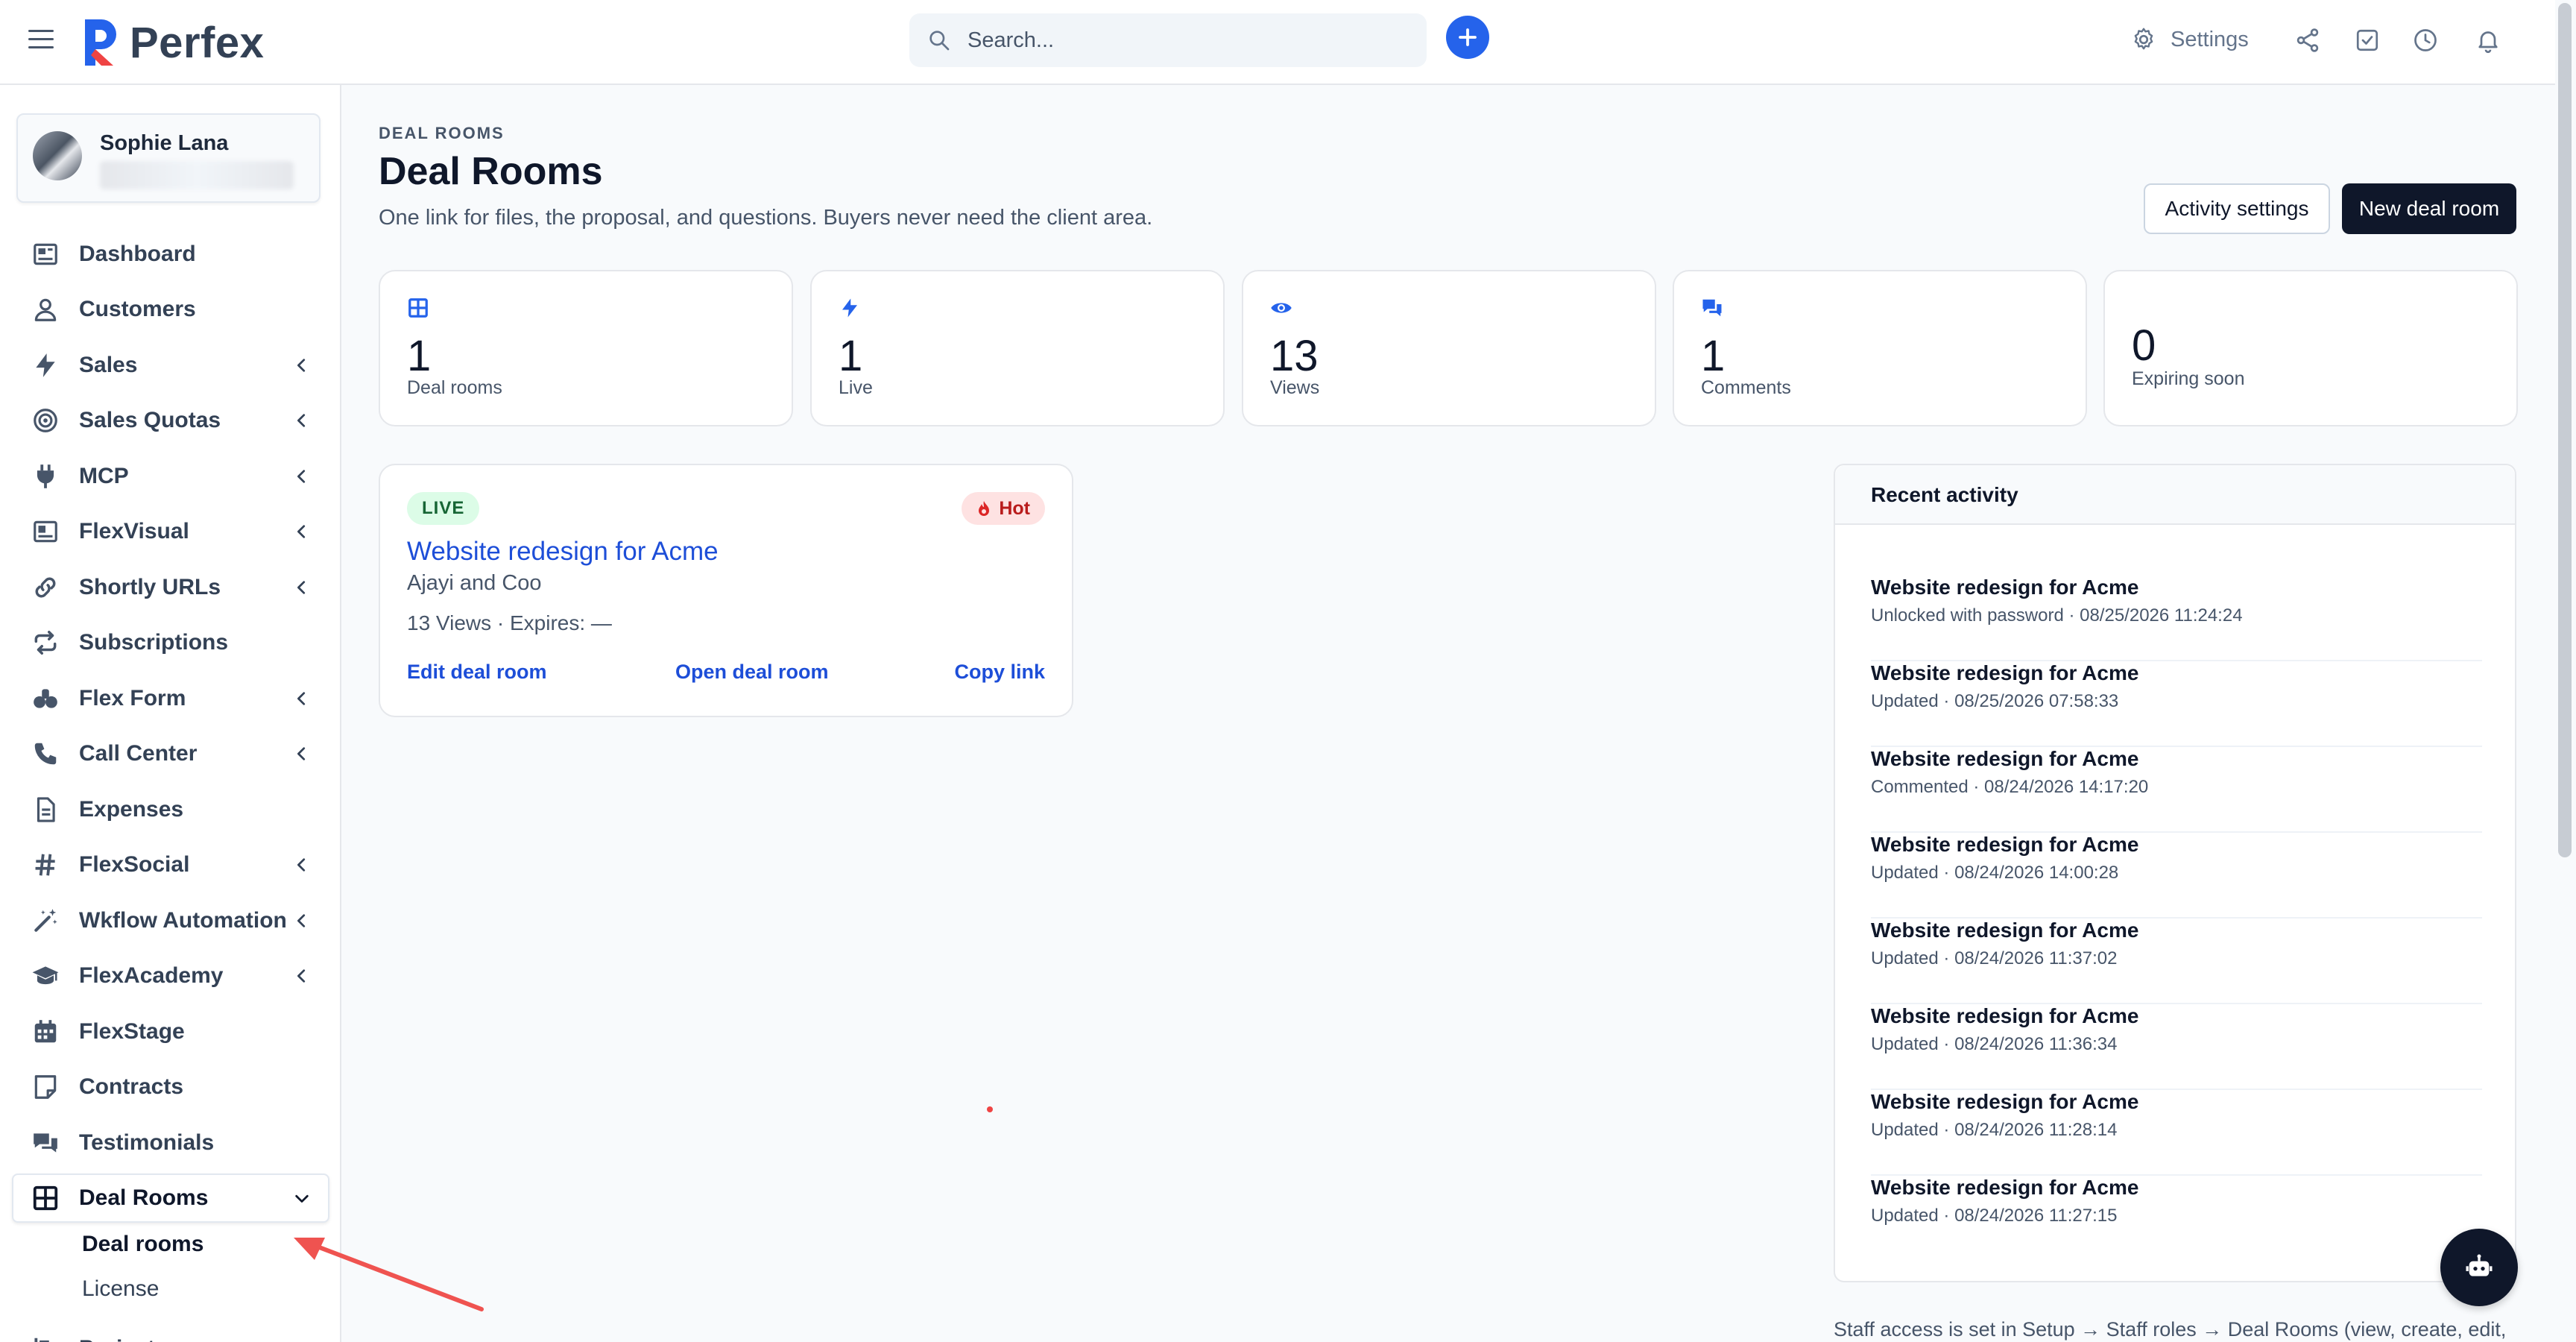 This screenshot has width=2576, height=1342. Describe the element at coordinates (2189, 39) in the screenshot. I see `settings-link: Settings` at that location.